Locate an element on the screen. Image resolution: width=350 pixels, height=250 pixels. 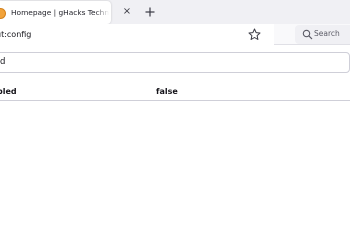
address-bar: ut:config is located at coordinates (137, 34).